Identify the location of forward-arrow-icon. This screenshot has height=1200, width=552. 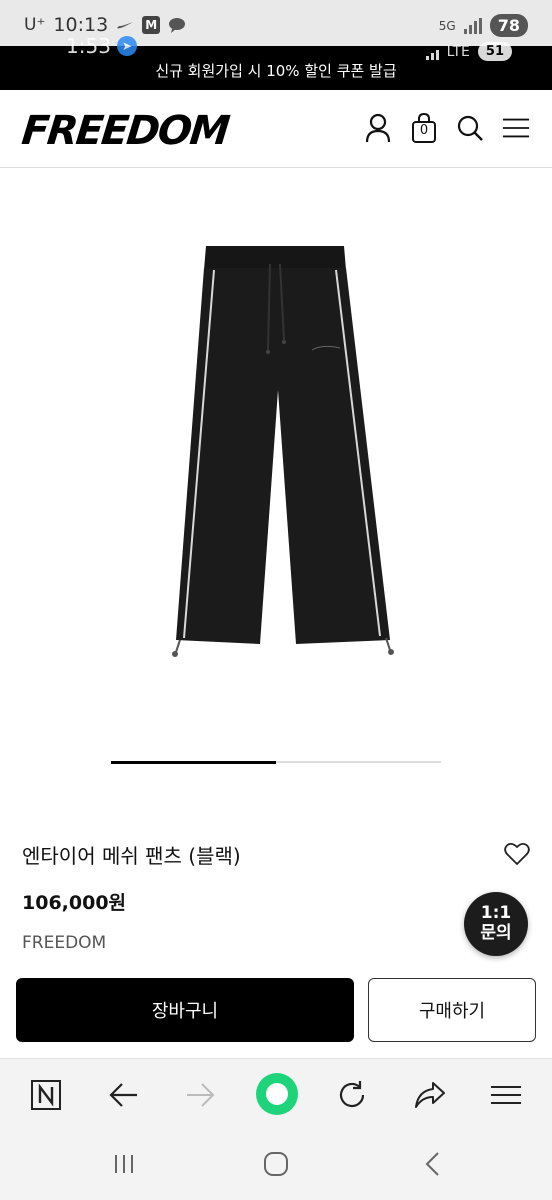
(200, 1095).